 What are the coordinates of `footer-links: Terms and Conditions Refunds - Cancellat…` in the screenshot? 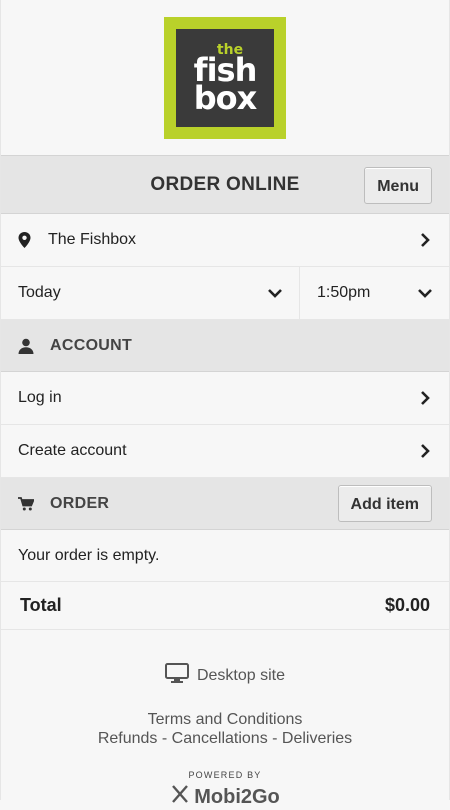 It's located at (225, 729).